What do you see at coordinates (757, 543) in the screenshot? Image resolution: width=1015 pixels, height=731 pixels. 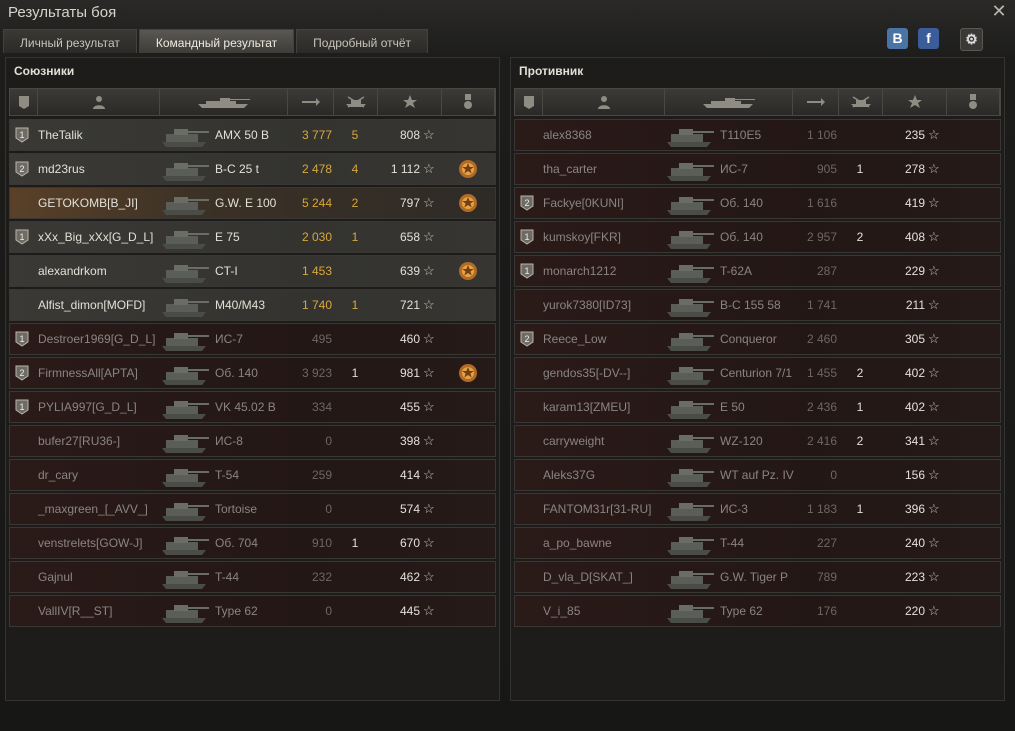 I see `player-row: a_po_bawne T-44 227 240 ☆` at bounding box center [757, 543].